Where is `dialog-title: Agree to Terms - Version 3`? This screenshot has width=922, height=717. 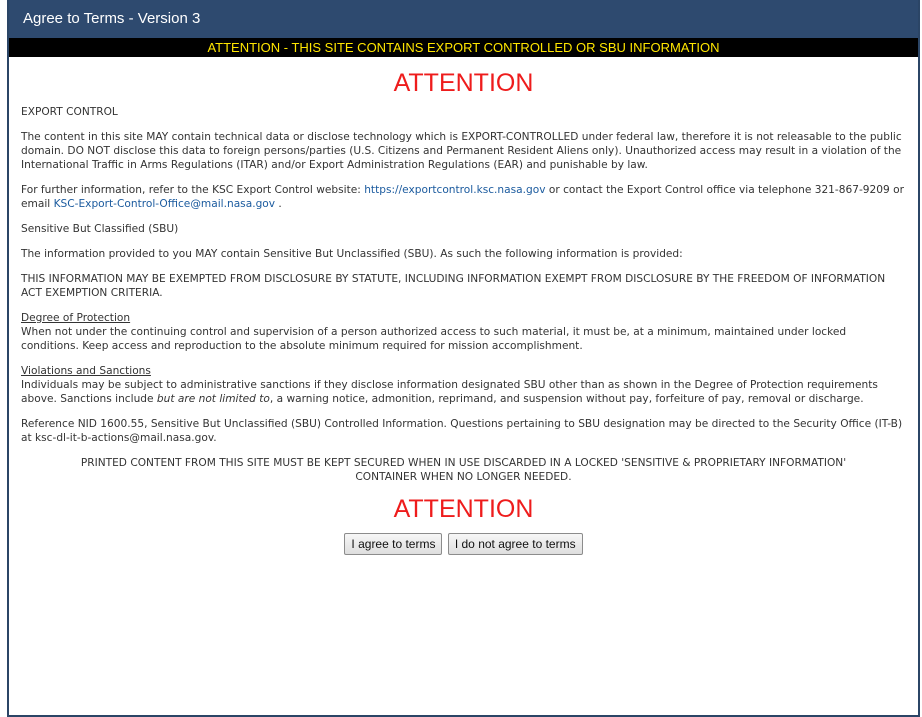
dialog-title: Agree to Terms - Version 3 is located at coordinates (463, 19).